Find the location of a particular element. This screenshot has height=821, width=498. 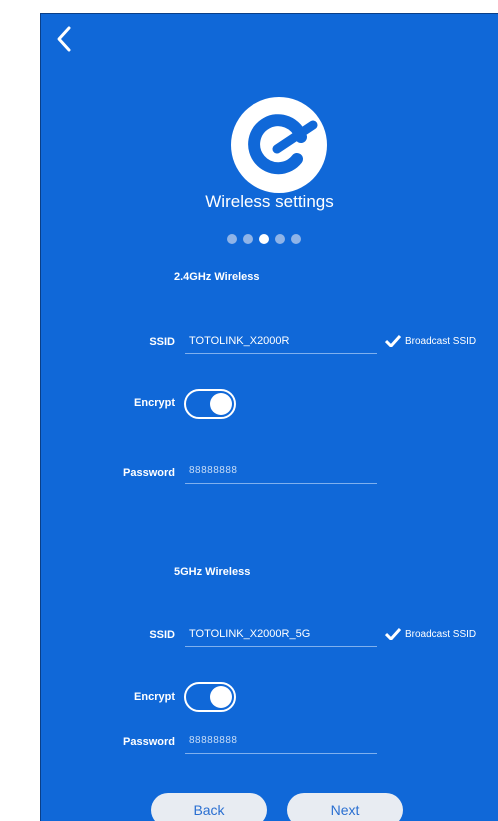

ssid-input-5ghz: TOTOLINK_X2000R_5G is located at coordinates (281, 634).